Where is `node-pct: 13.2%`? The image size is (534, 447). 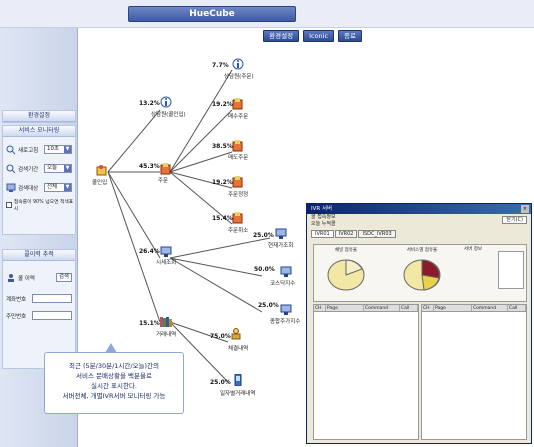 node-pct: 13.2% is located at coordinates (149, 103).